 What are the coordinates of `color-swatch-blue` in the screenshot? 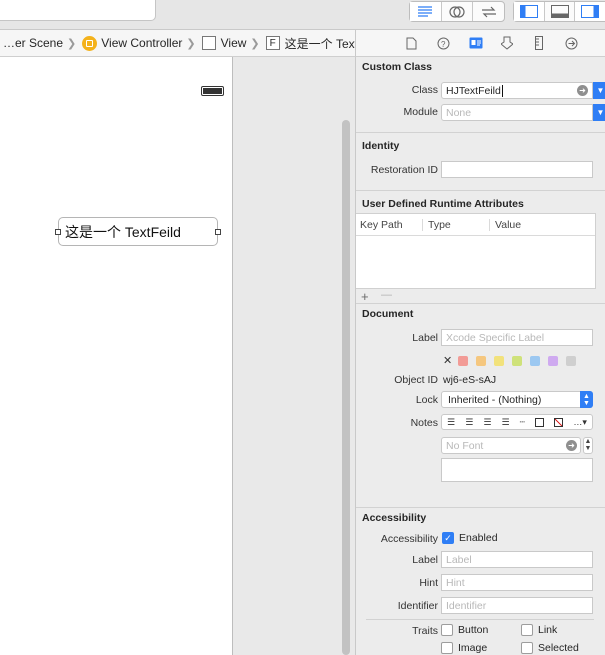 It's located at (535, 360).